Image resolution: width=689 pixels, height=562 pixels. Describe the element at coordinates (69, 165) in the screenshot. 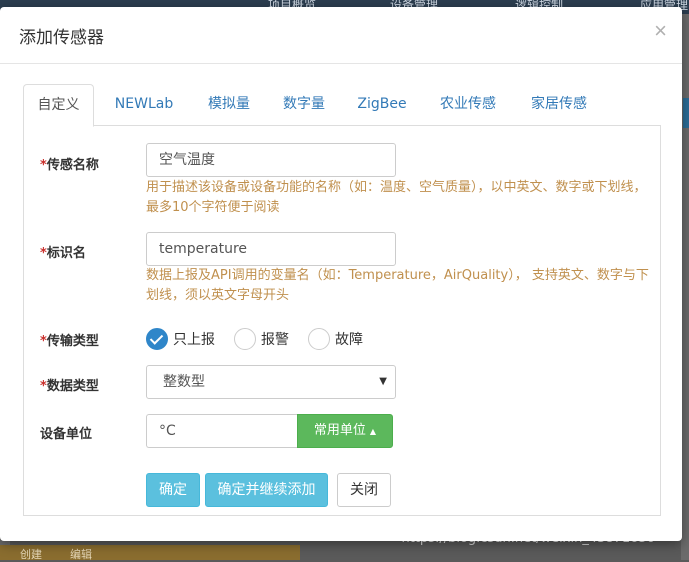

I see `sensor-name-label: *传感名称` at that location.